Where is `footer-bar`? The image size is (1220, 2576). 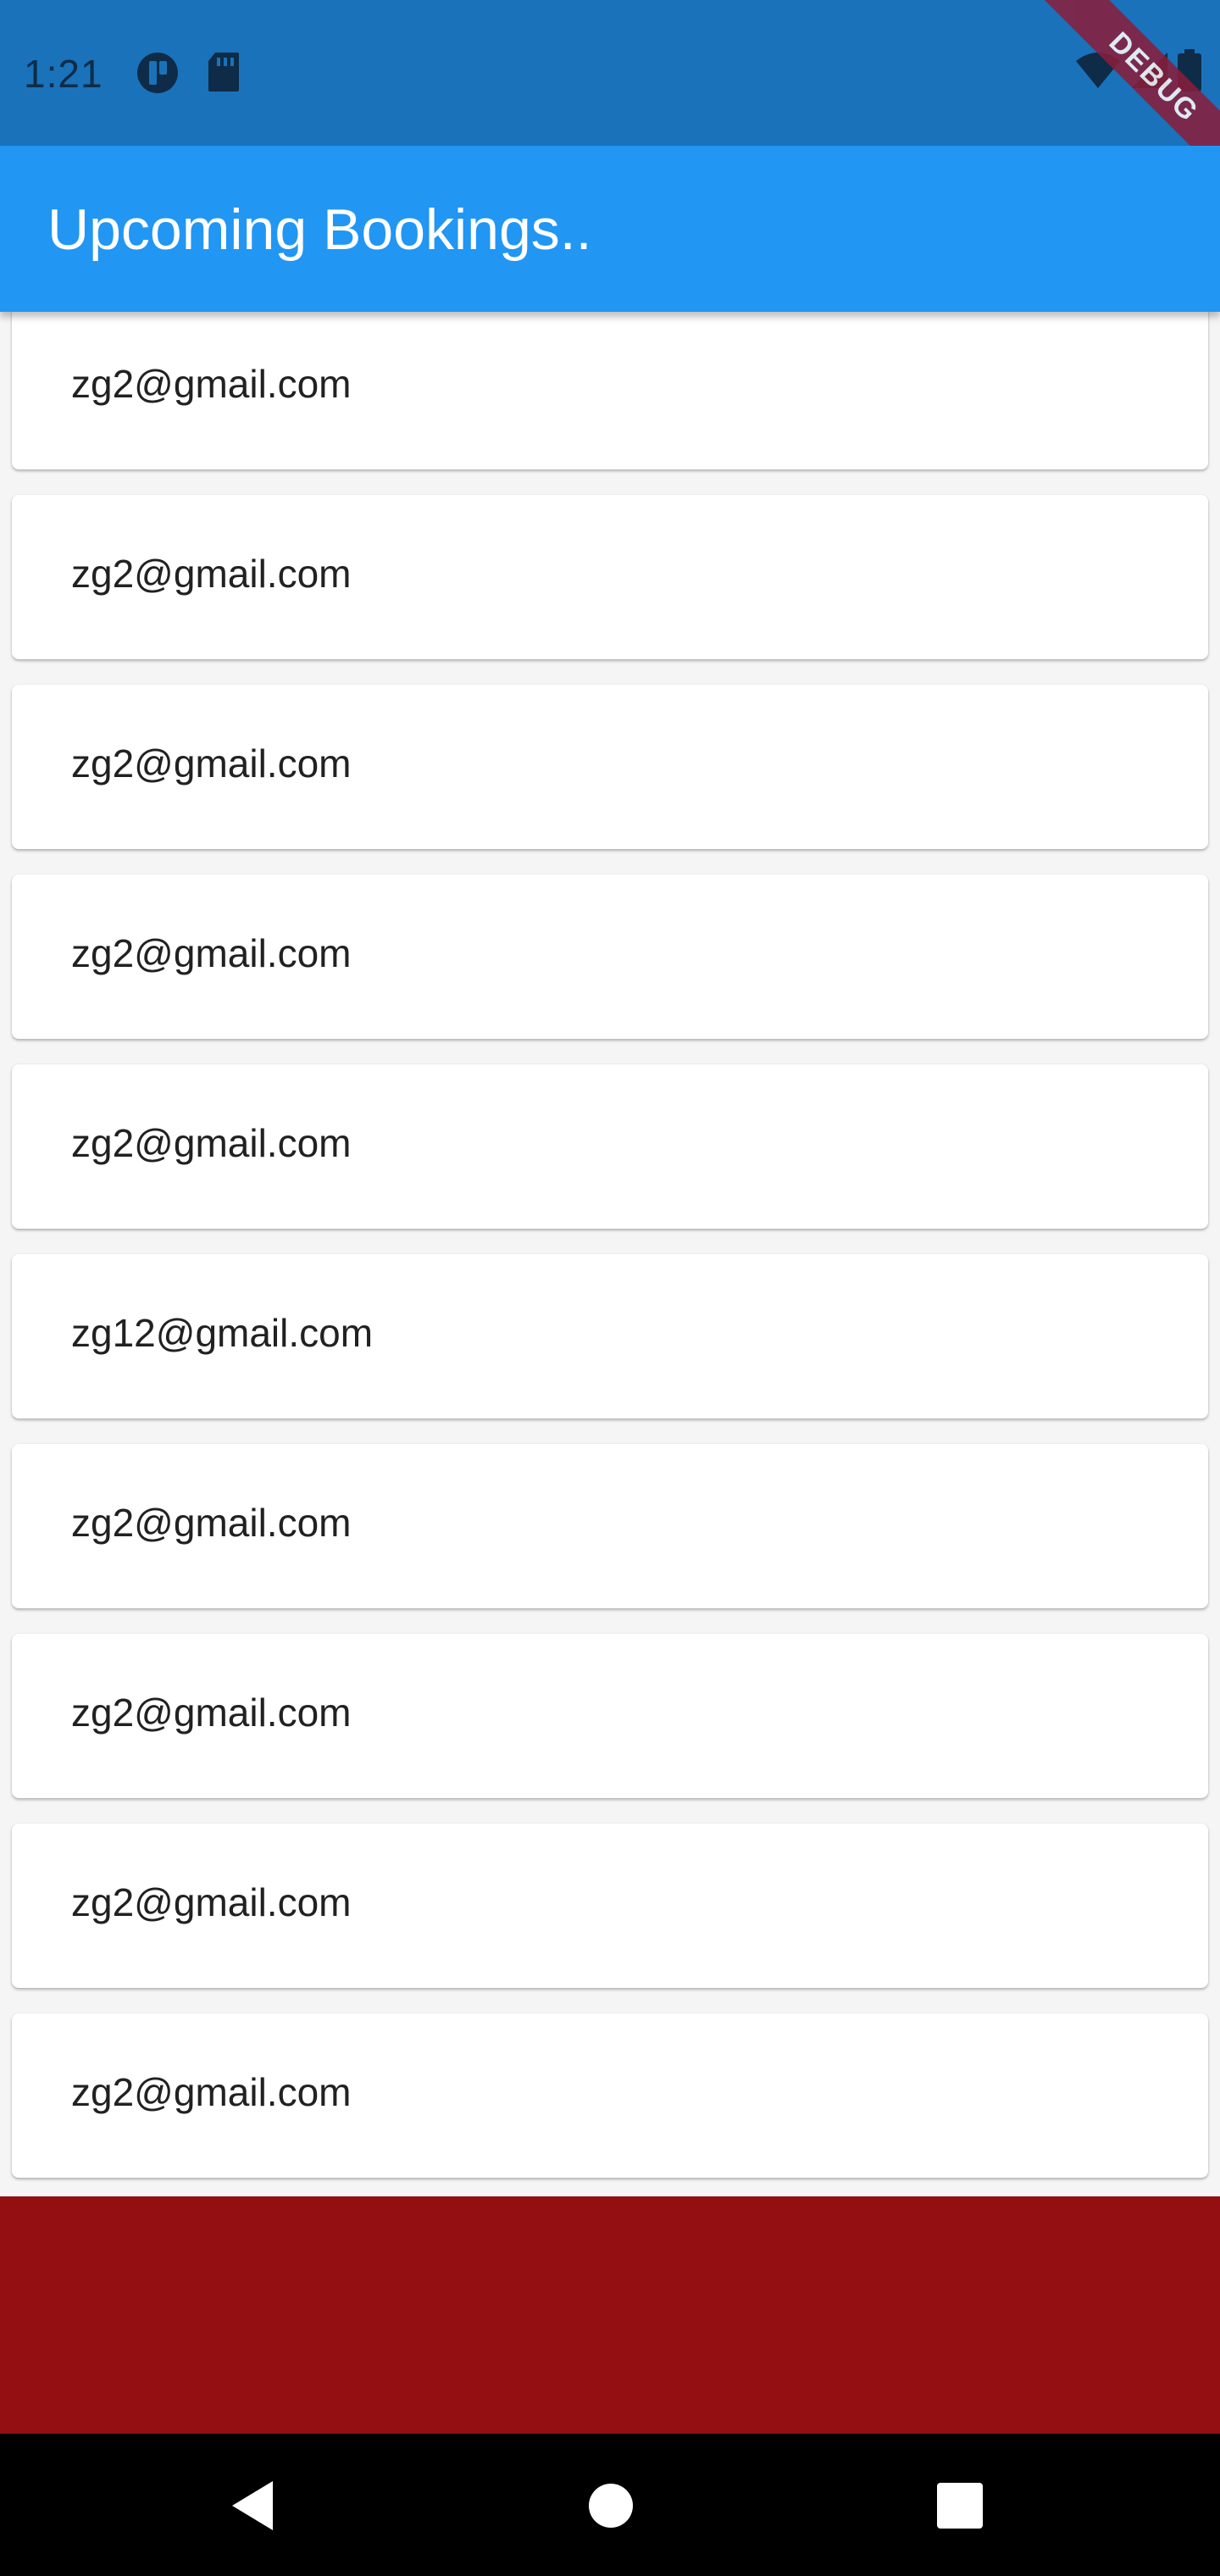 footer-bar is located at coordinates (610, 2315).